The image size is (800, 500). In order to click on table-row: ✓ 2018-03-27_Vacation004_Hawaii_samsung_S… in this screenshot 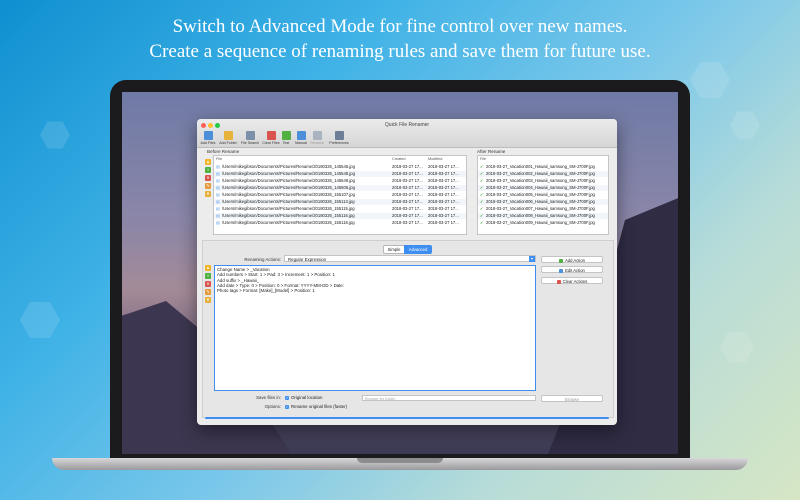, I will do `click(543, 188)`.